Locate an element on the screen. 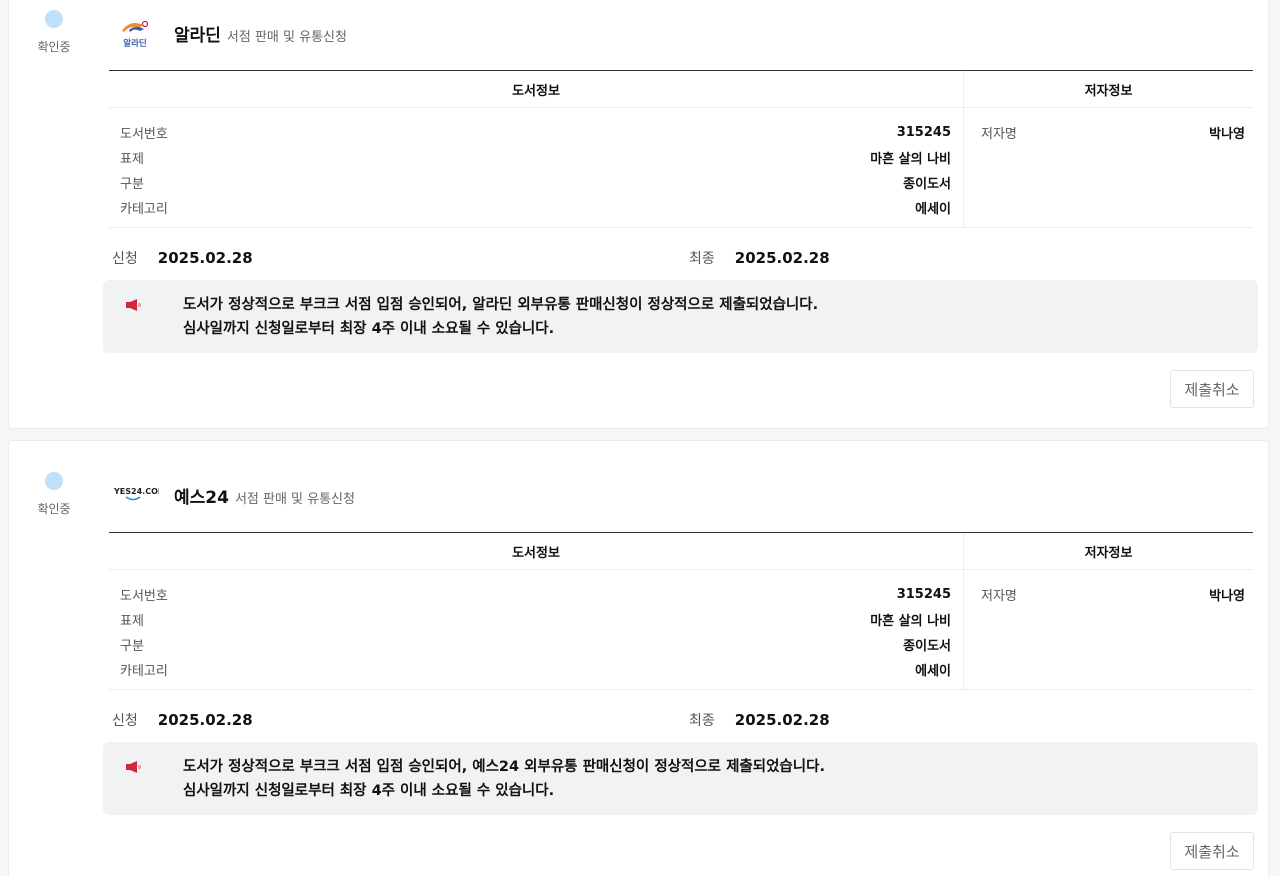  store-header: 알라딘 서점 판매 및 유통신청 is located at coordinates (260, 33).